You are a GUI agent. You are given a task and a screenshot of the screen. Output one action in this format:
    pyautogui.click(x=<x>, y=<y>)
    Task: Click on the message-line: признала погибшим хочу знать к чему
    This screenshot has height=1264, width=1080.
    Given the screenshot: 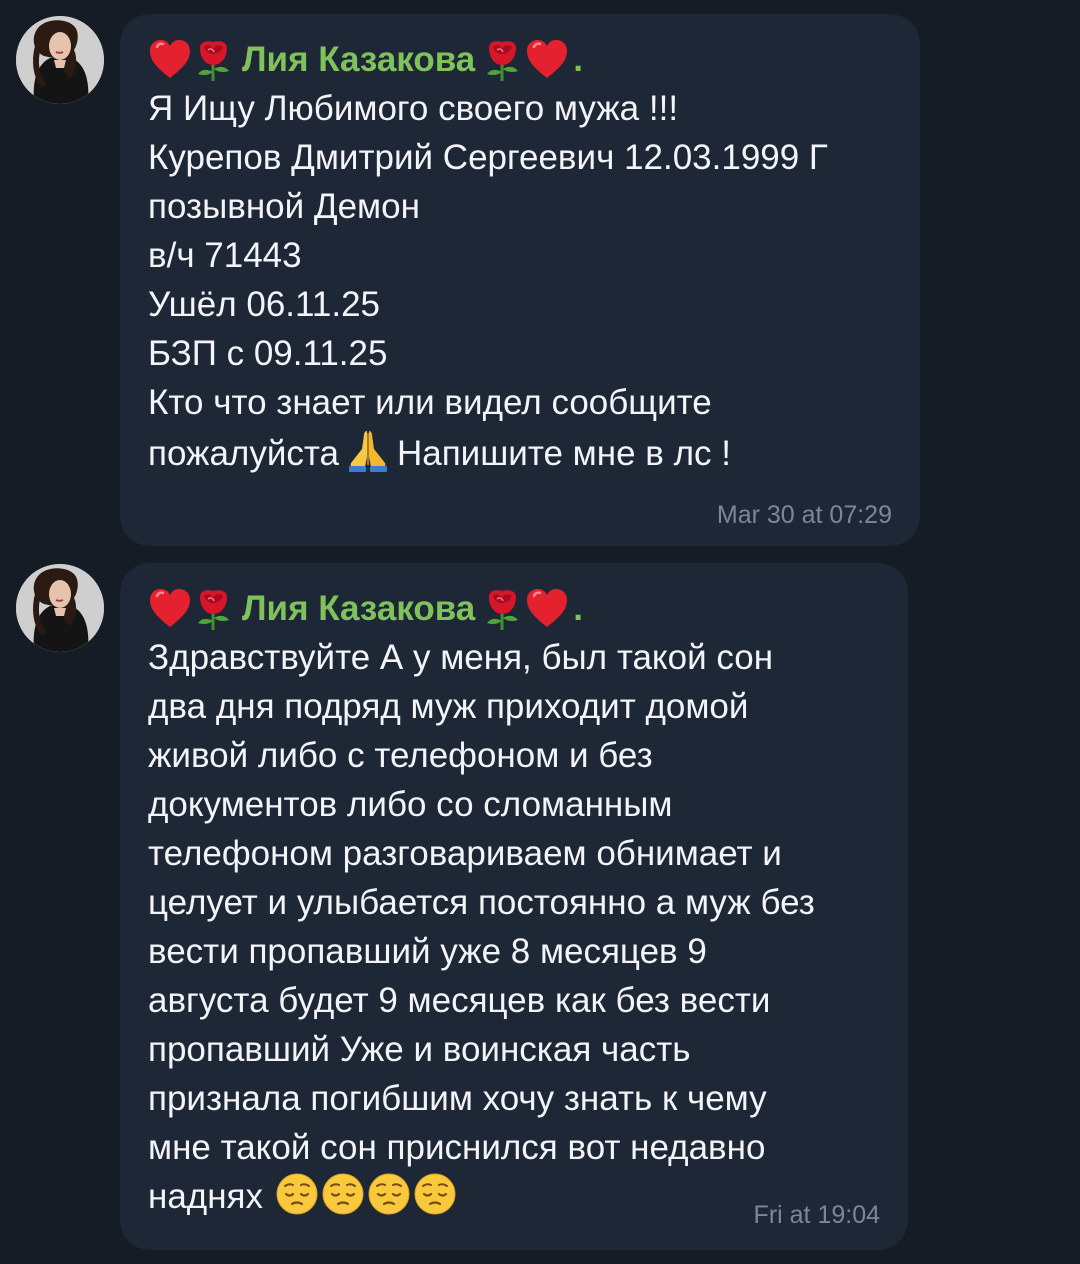 What is the action you would take?
    pyautogui.click(x=457, y=1098)
    